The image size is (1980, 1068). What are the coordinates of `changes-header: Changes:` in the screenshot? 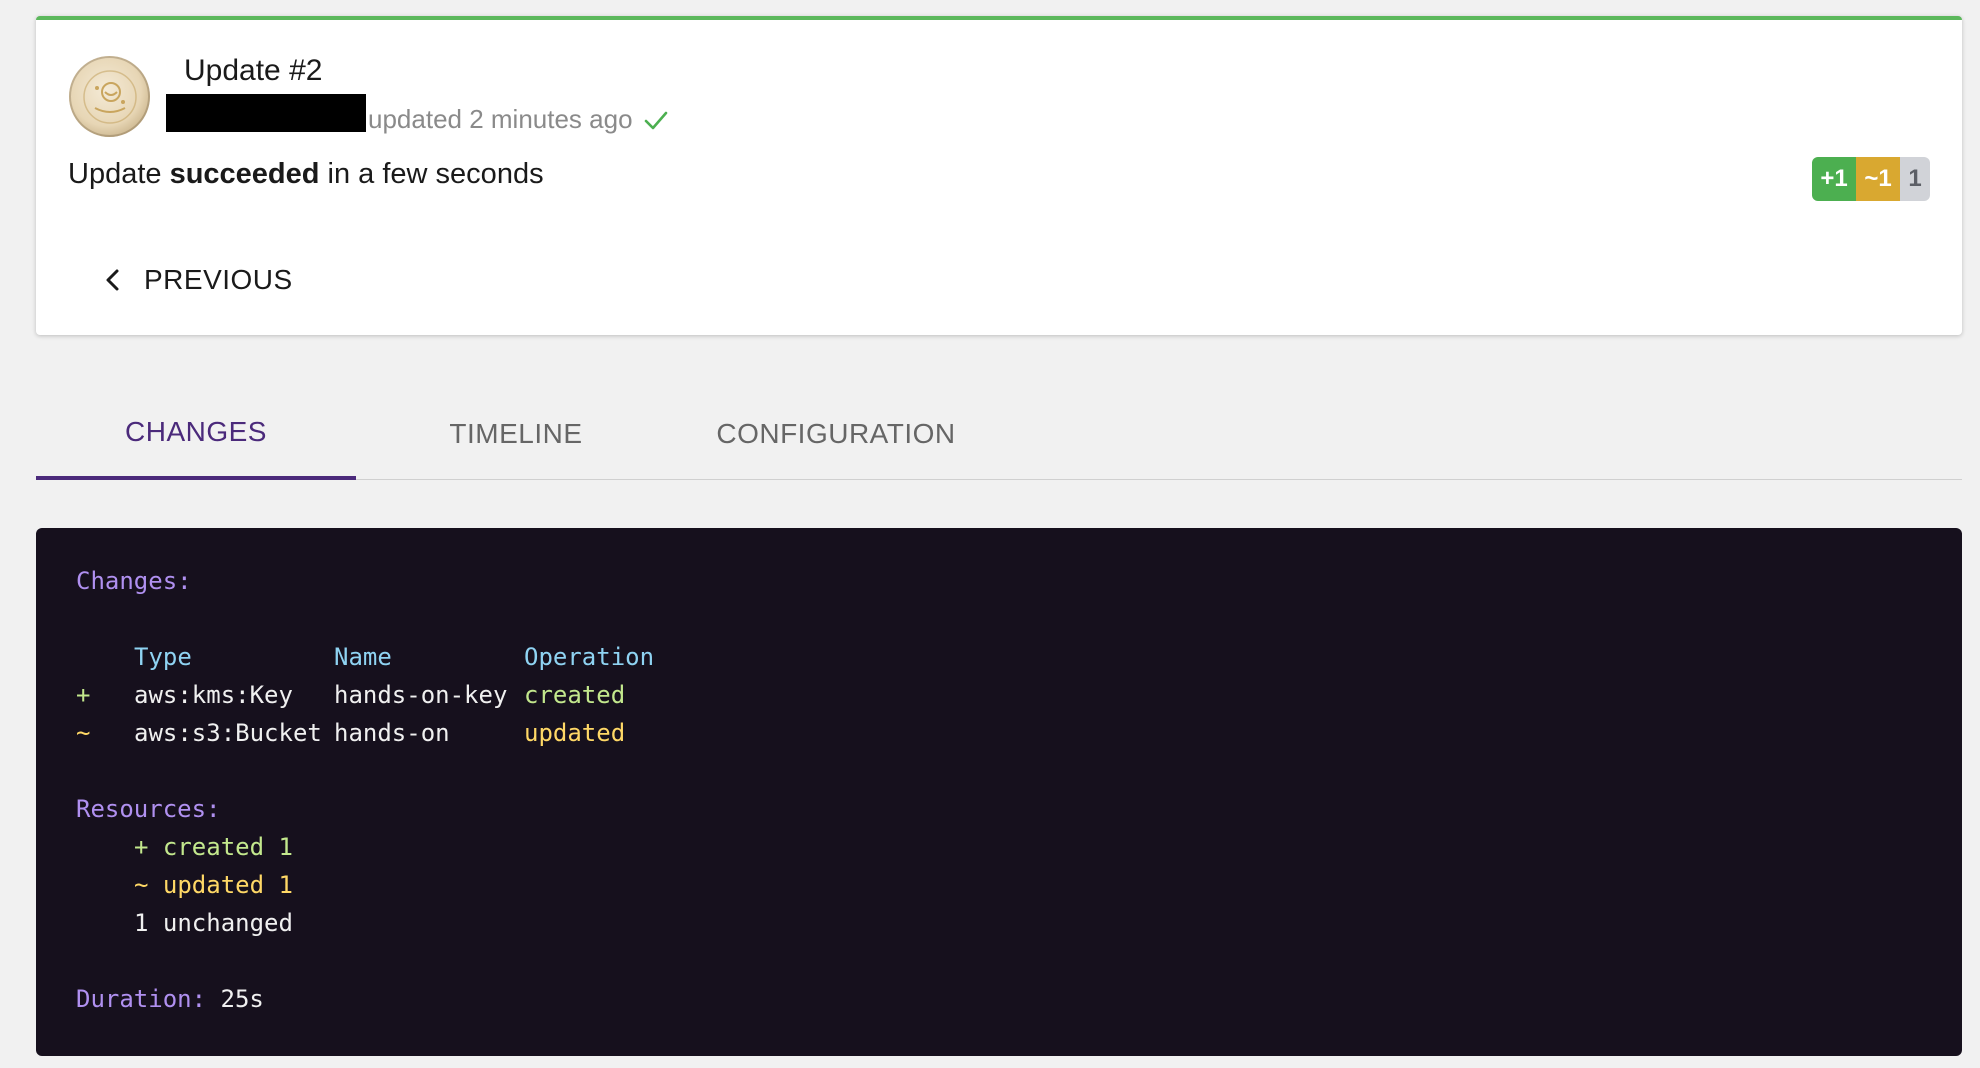 It's located at (134, 581).